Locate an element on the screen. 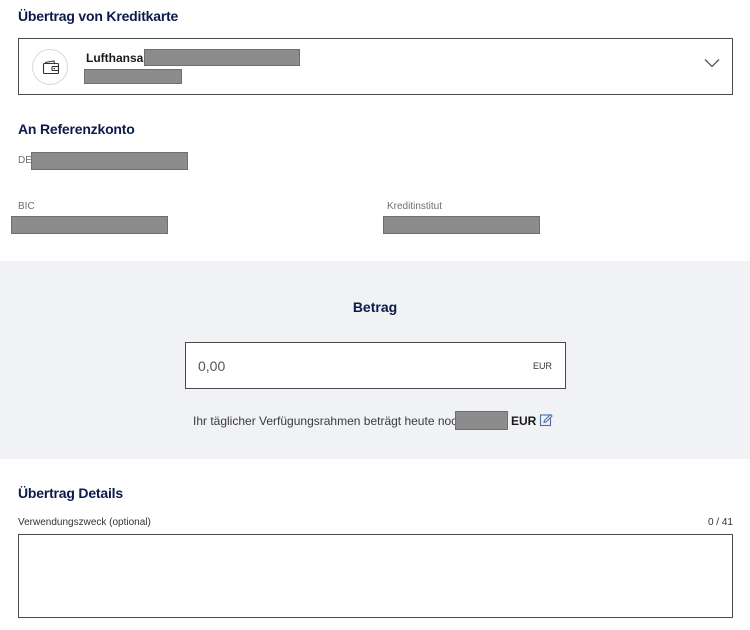 The height and width of the screenshot is (630, 750). chevron-down-icon is located at coordinates (712, 63).